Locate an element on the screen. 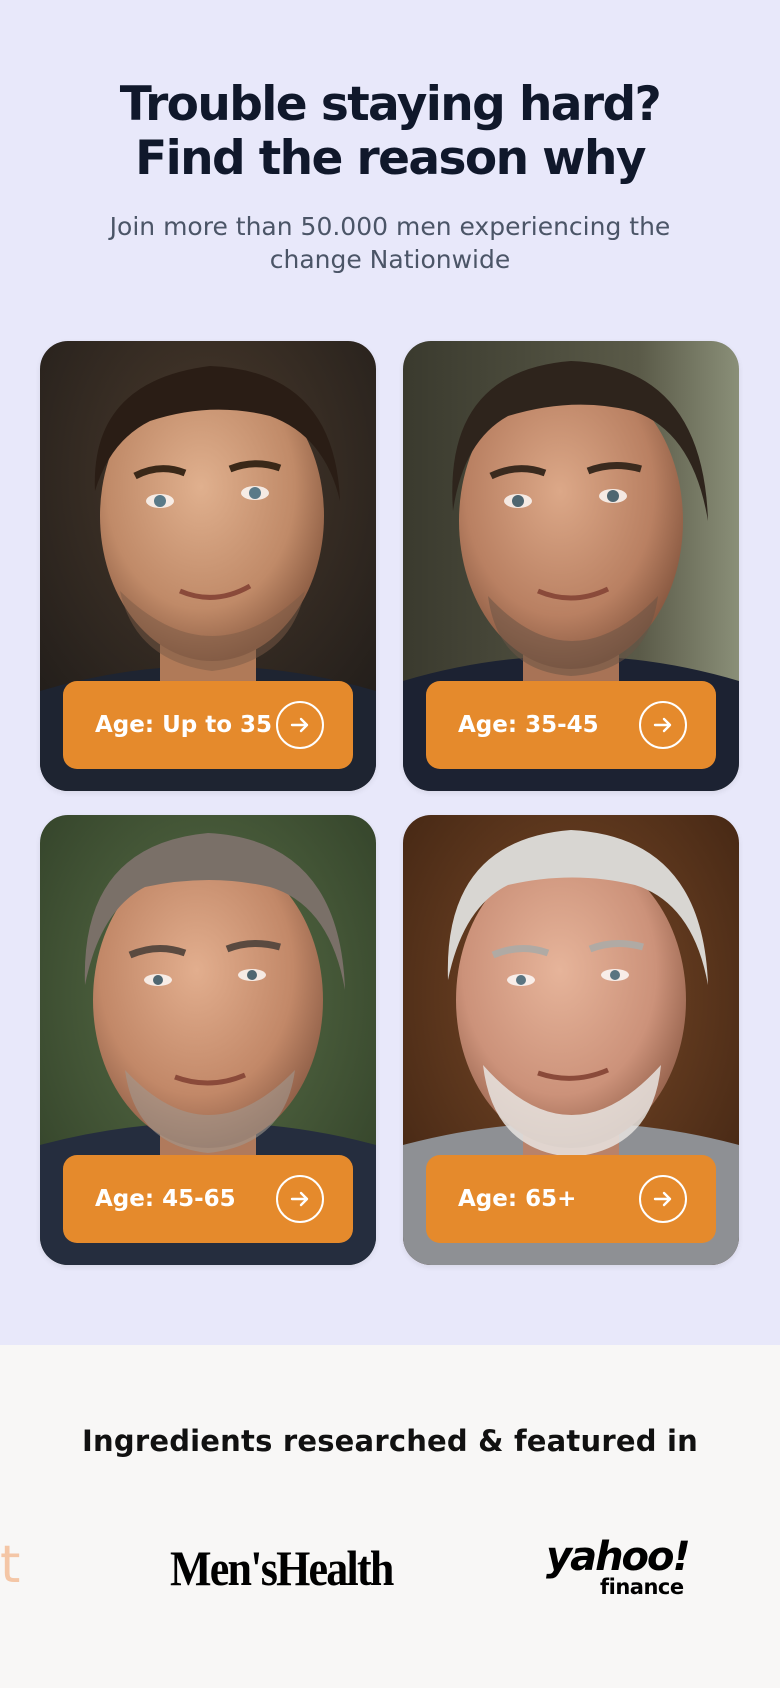 Image resolution: width=780 pixels, height=1688 pixels. partial-press-logo: t is located at coordinates (10, 1565).